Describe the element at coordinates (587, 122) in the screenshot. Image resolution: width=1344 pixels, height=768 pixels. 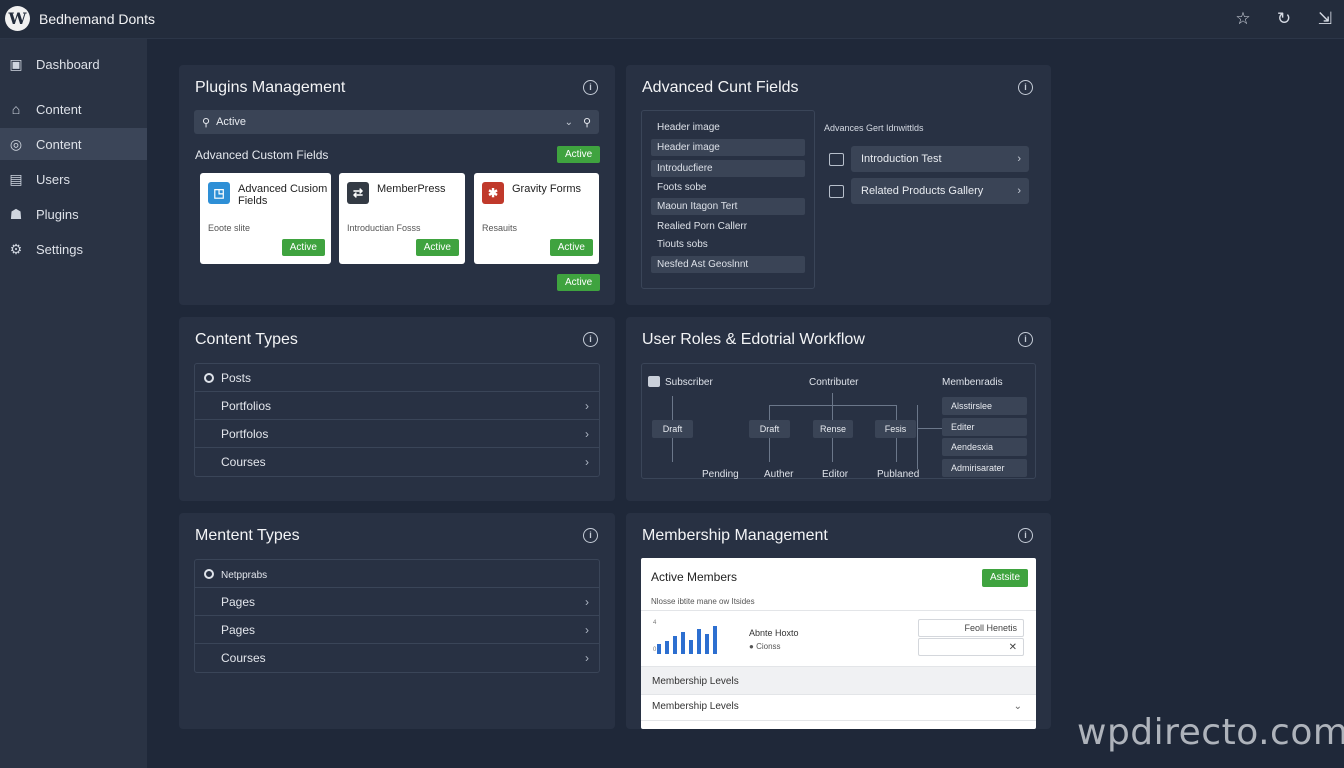
I see `search-icon: ⚲` at that location.